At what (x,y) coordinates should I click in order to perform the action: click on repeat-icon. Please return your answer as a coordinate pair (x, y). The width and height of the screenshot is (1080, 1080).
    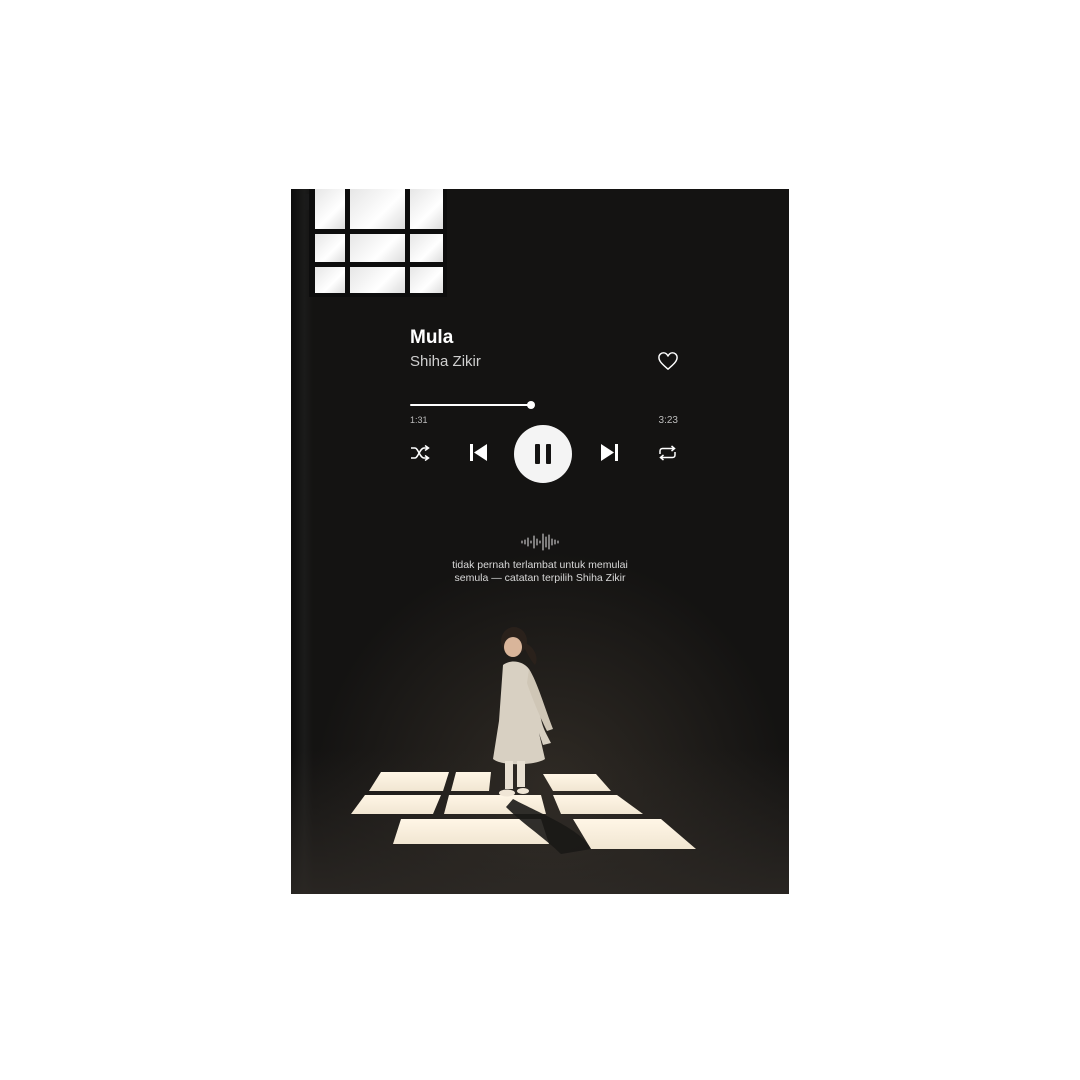
    Looking at the image, I should click on (667, 453).